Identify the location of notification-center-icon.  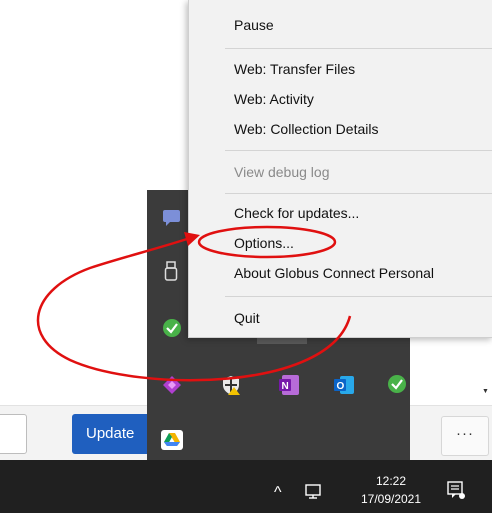
(456, 492).